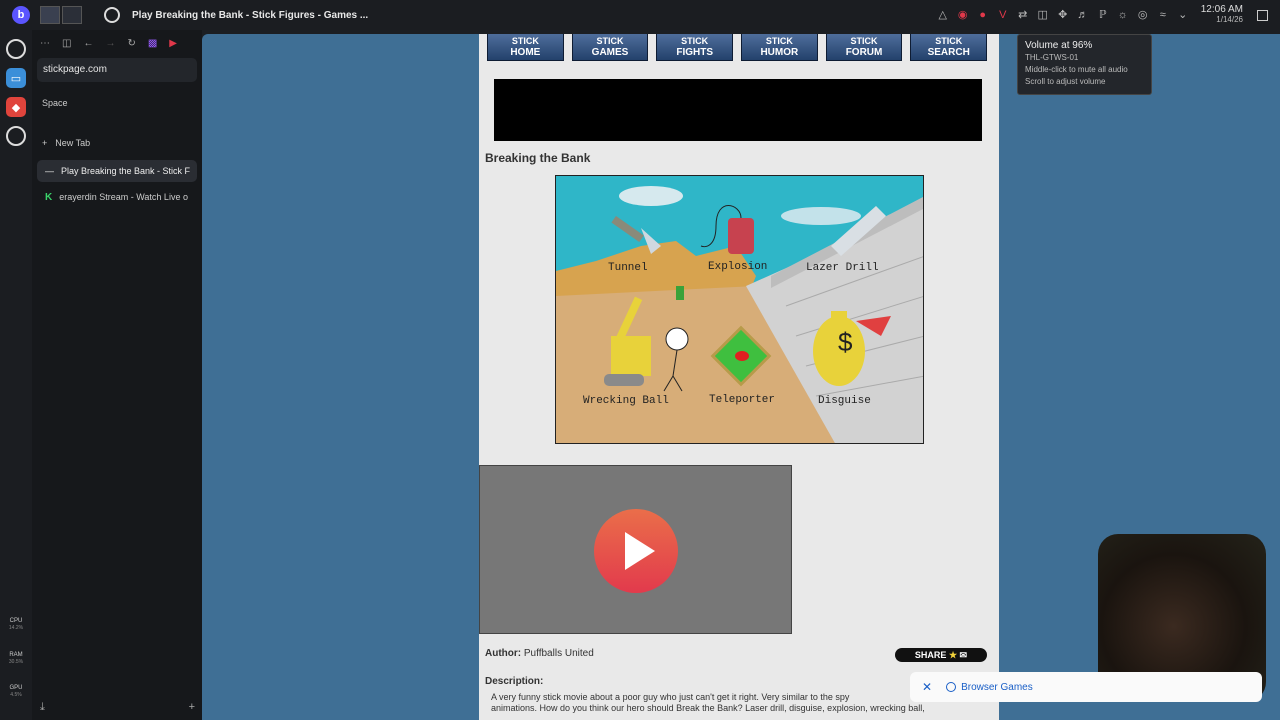 The image size is (1280, 720). Describe the element at coordinates (951, 687) in the screenshot. I see `compass-icon` at that location.